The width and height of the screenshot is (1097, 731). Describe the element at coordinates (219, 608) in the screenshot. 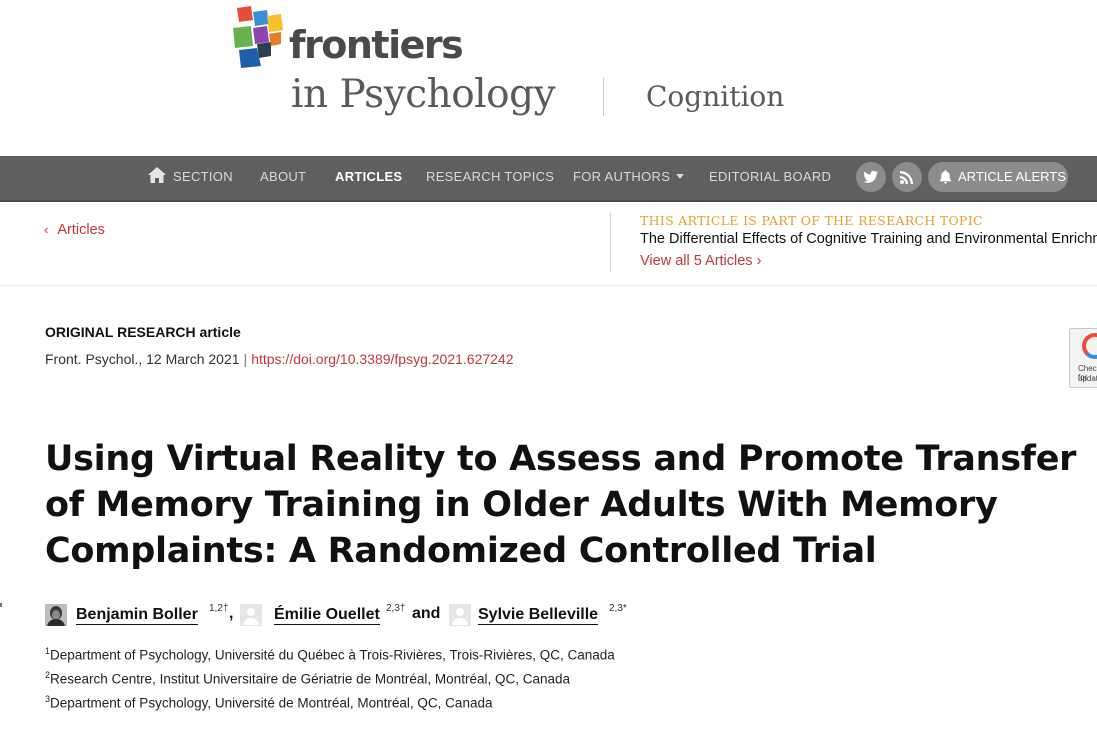

I see `author-affiliation-sup: 1,2†` at that location.